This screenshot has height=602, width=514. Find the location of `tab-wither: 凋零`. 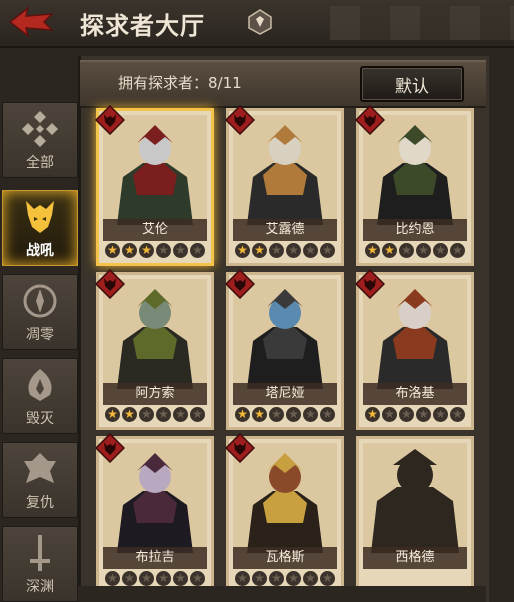

tab-wither: 凋零 is located at coordinates (40, 312).